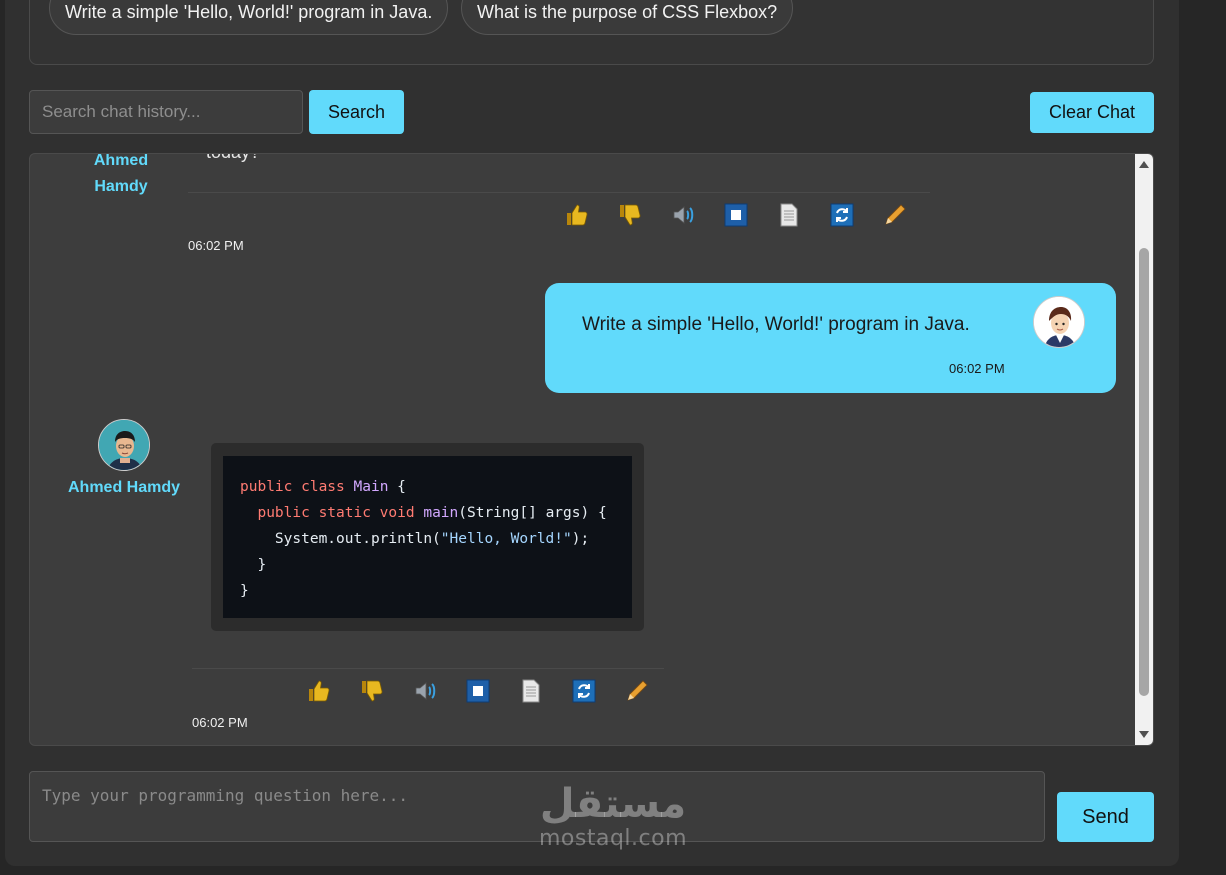  Describe the element at coordinates (1092, 112) in the screenshot. I see `clear-chat-button: Clear Chat` at that location.